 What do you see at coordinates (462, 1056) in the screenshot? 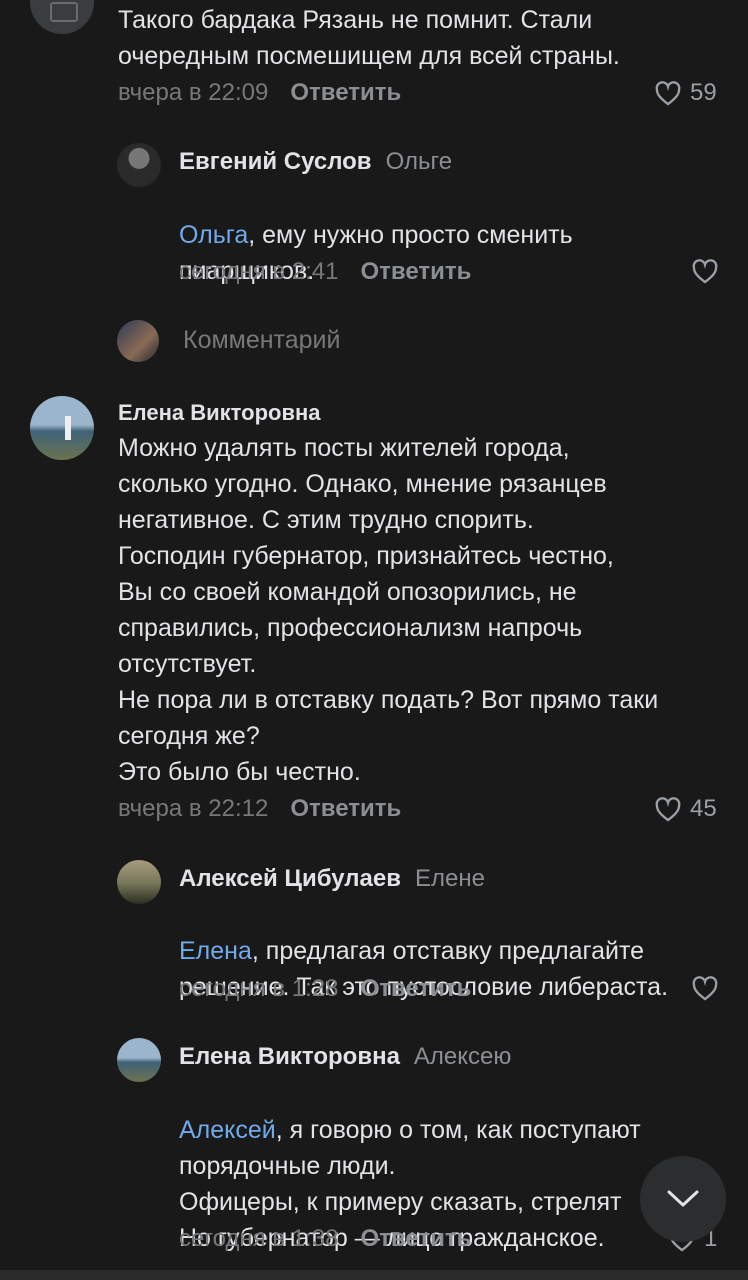
I see `reply-to: Алексею` at bounding box center [462, 1056].